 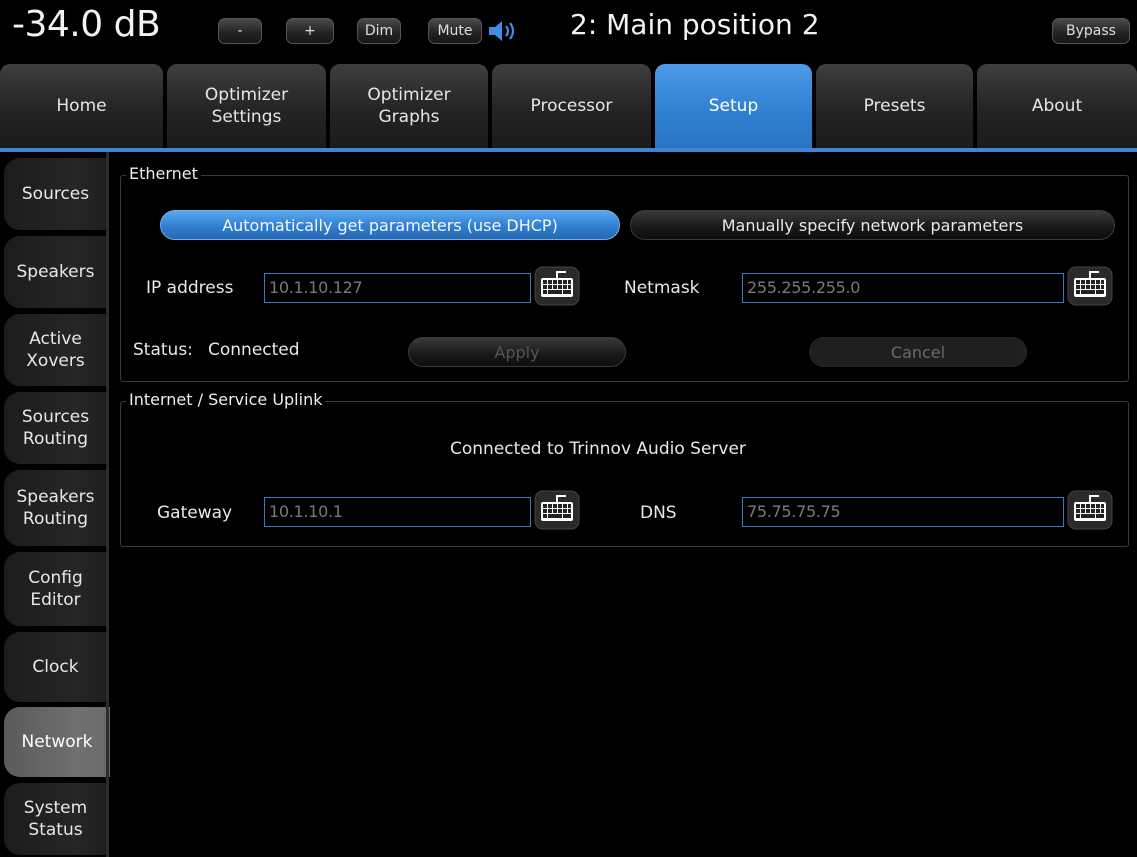 I want to click on mute-button: Mute, so click(x=455, y=31).